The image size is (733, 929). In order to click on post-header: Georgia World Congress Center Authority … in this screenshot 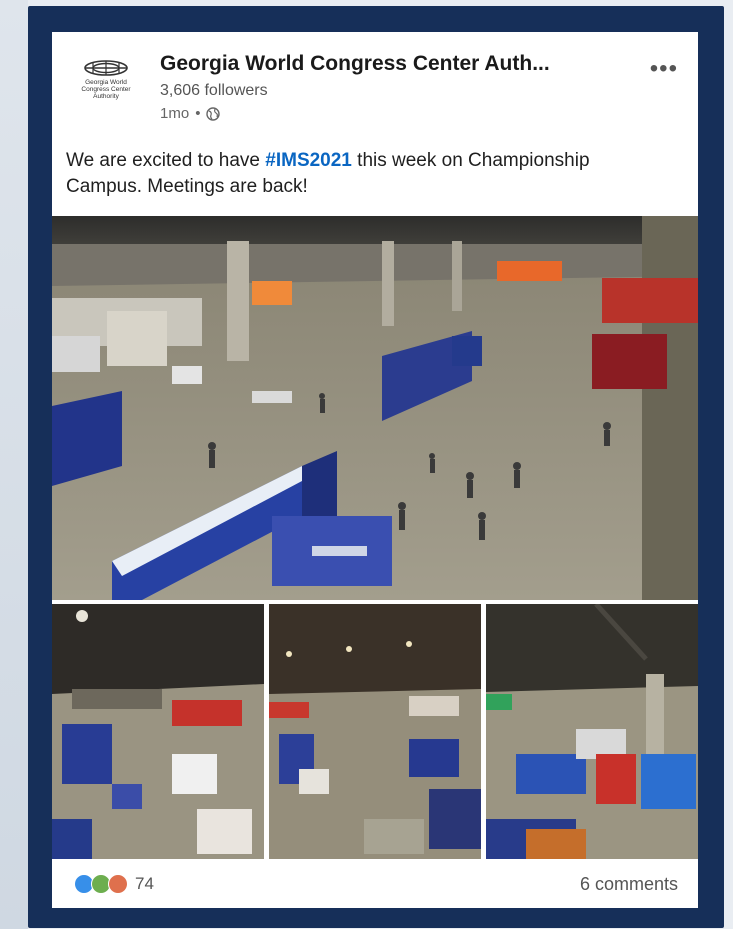, I will do `click(375, 82)`.